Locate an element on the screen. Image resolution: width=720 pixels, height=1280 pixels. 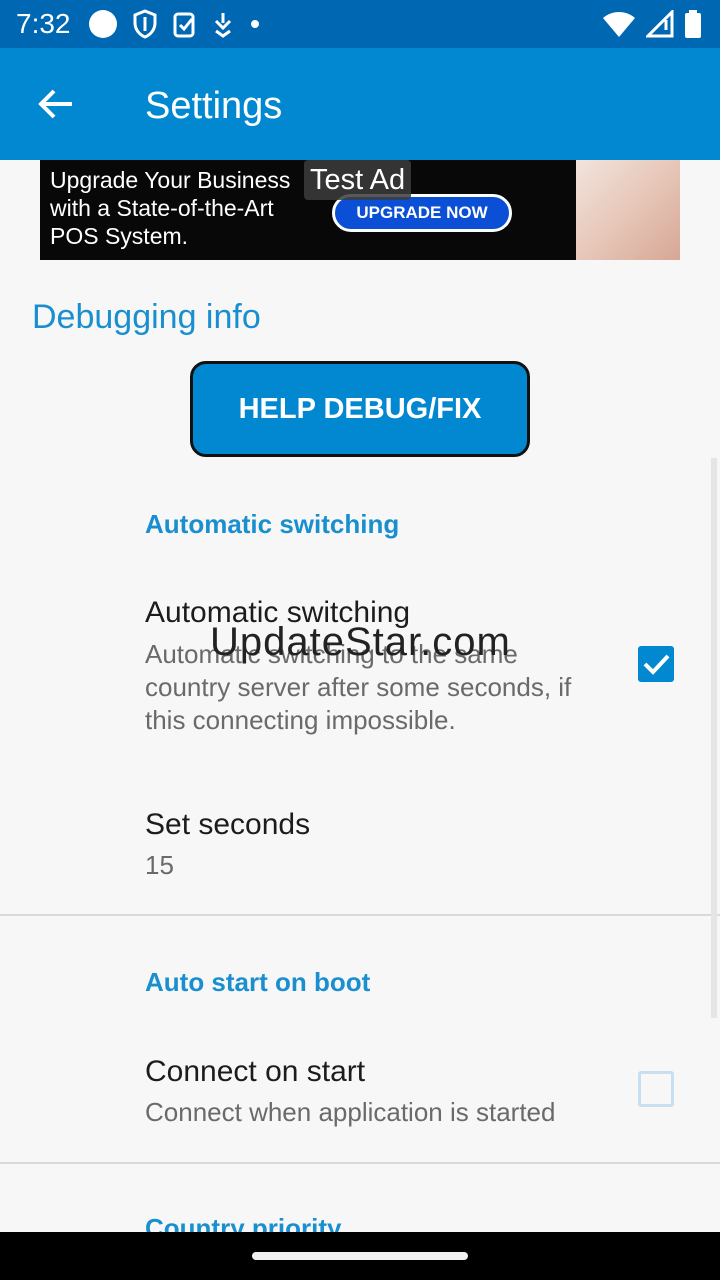
help-debug-button: HELP DEBUG/FIX is located at coordinates (360, 409).